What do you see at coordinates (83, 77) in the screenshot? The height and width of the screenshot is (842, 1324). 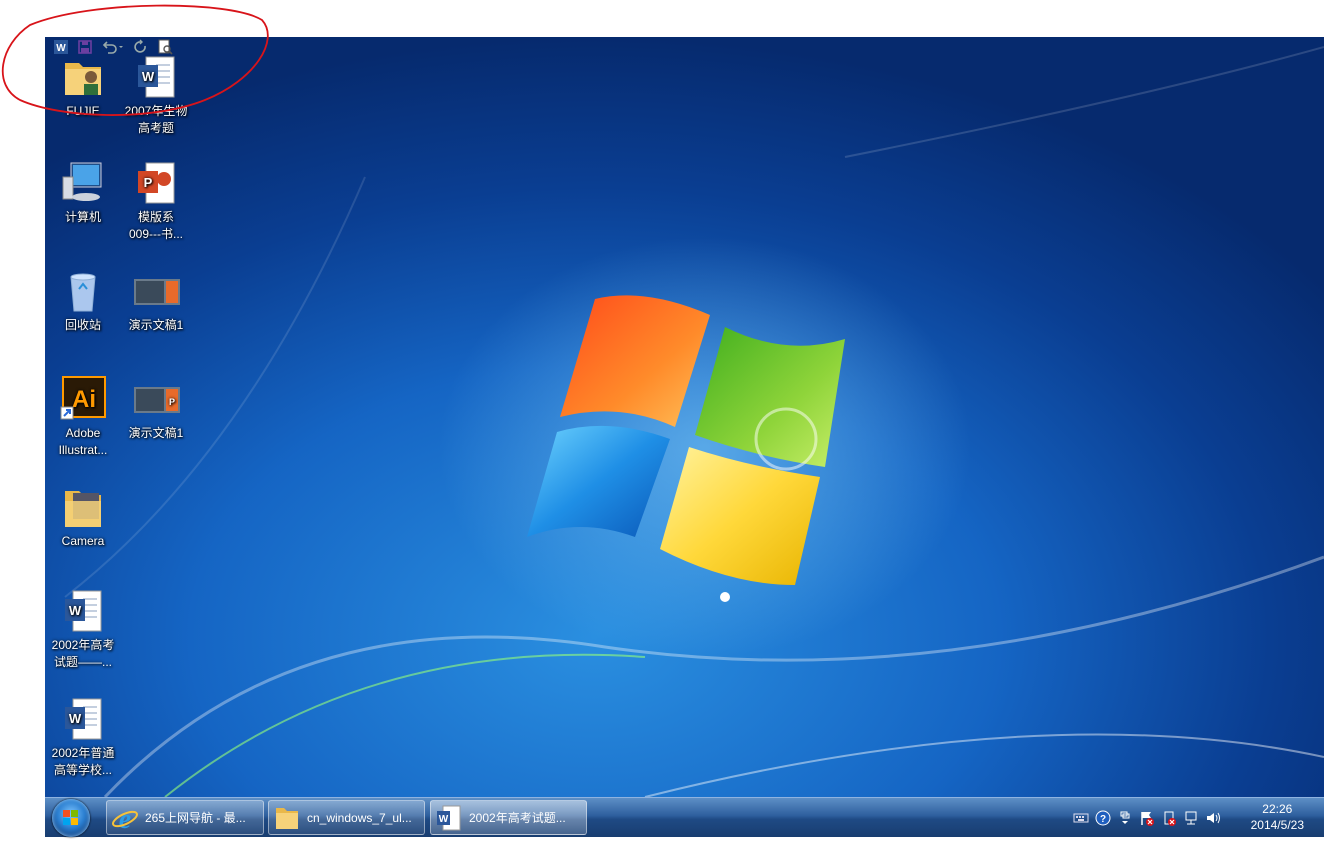 I see `user-folder-icon` at bounding box center [83, 77].